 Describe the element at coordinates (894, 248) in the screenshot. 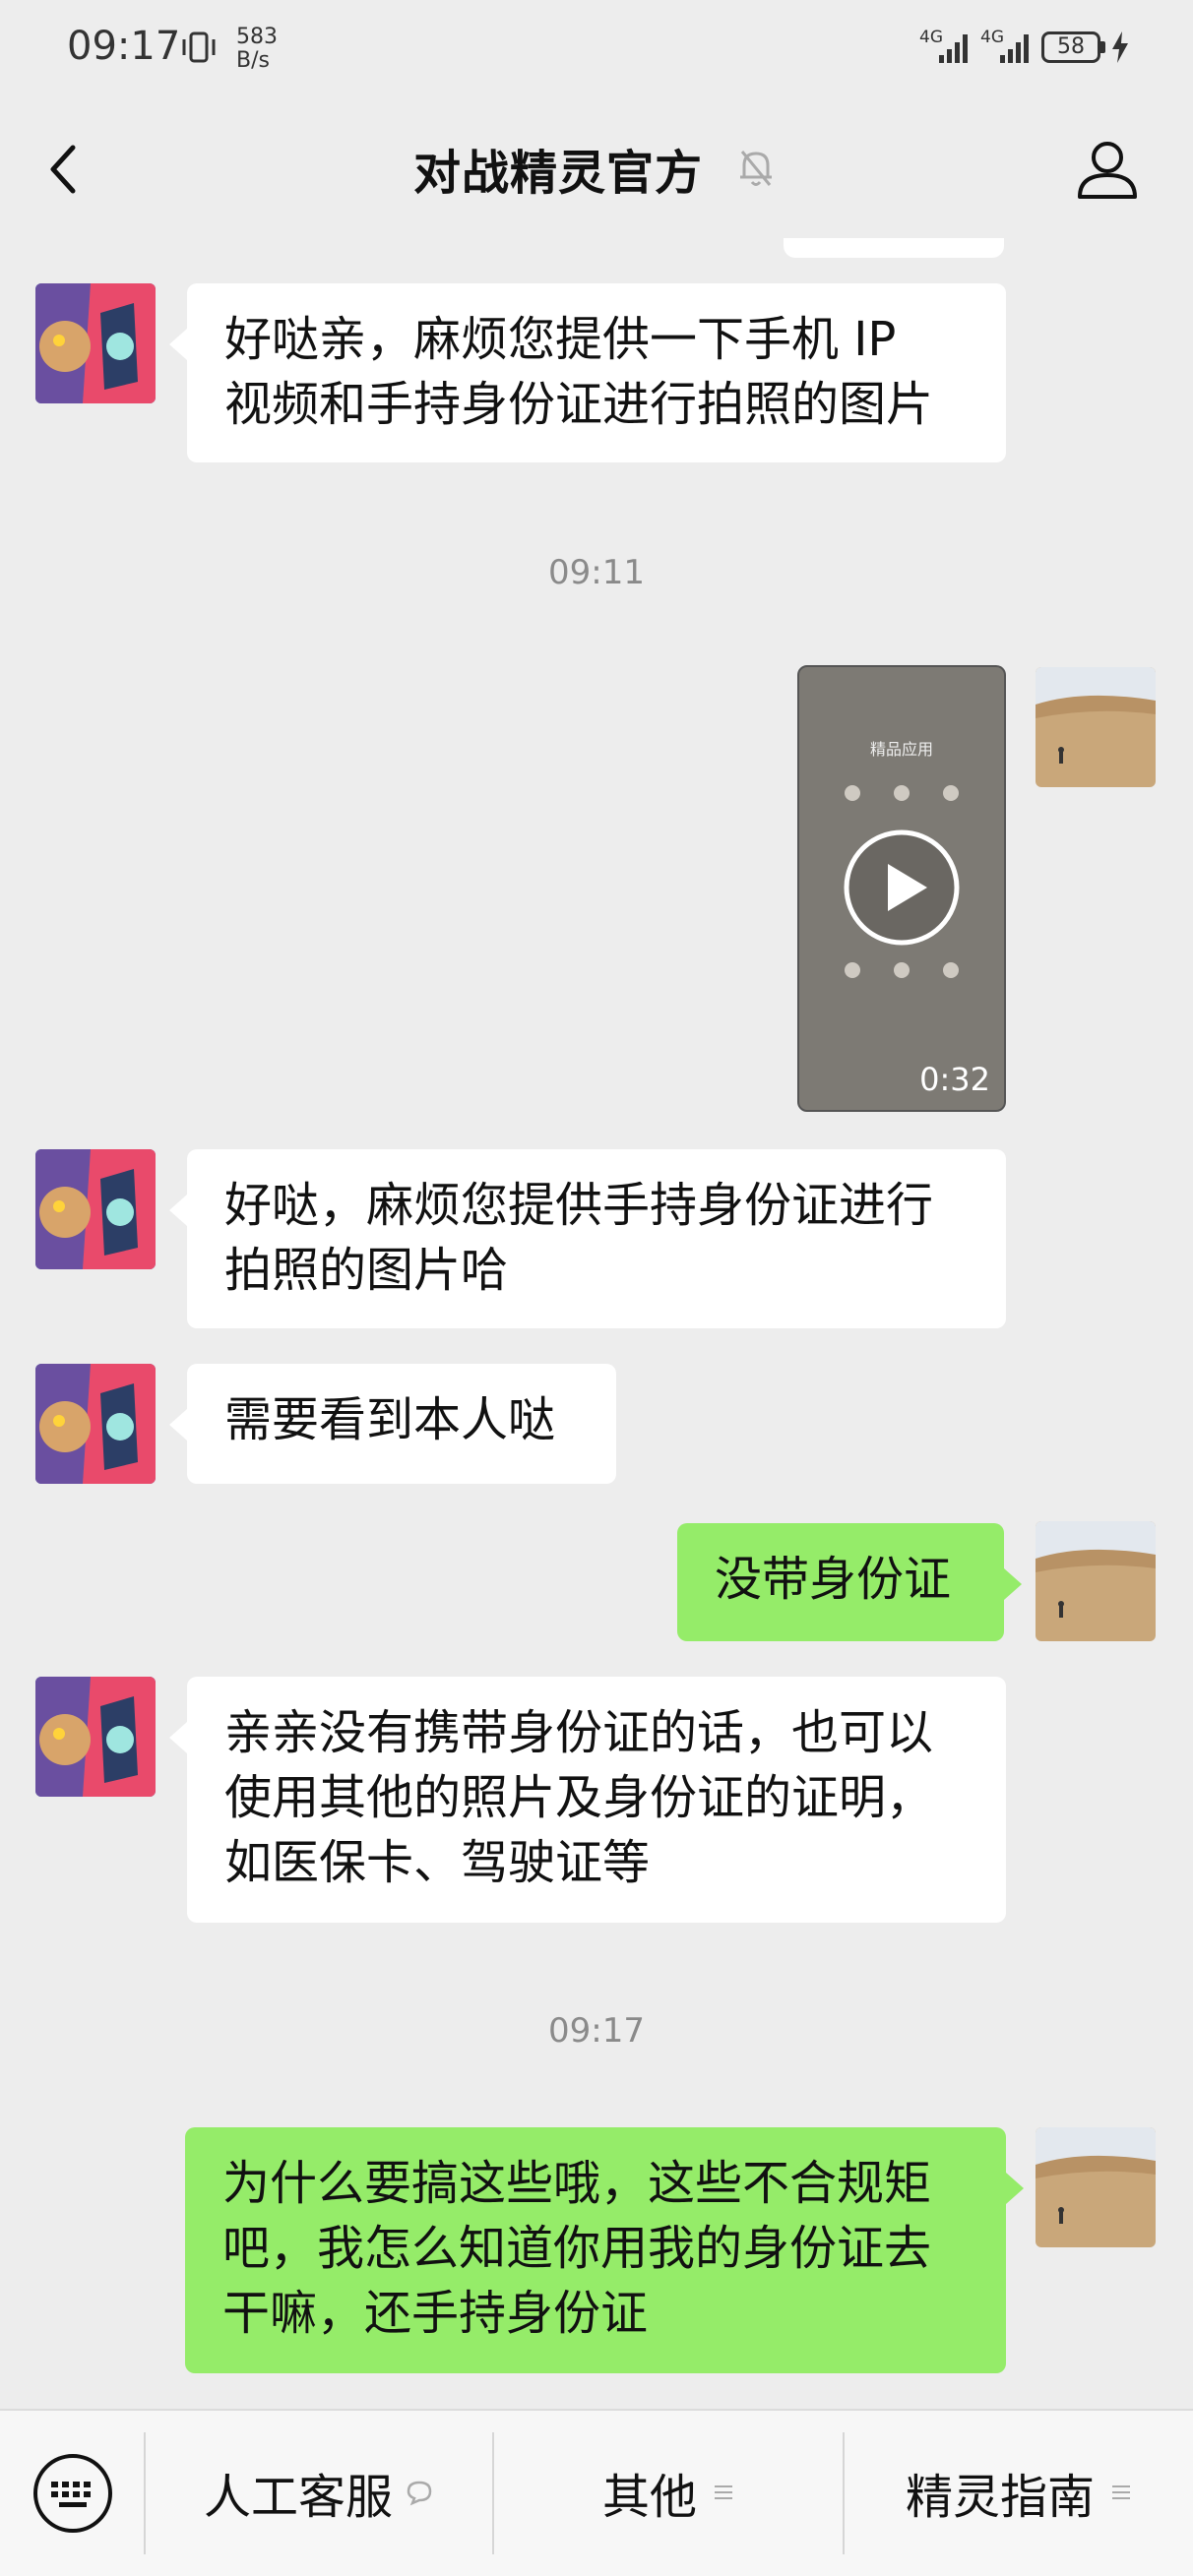

I see `partial-message-card` at that location.